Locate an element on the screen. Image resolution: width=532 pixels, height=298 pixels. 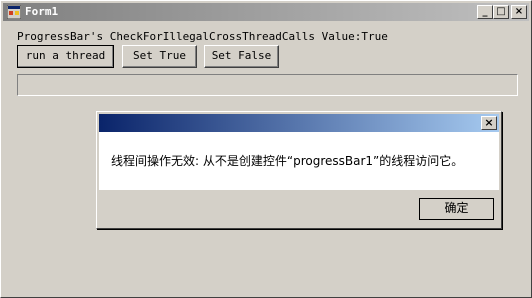
message-box-titlebar: × is located at coordinates (299, 123).